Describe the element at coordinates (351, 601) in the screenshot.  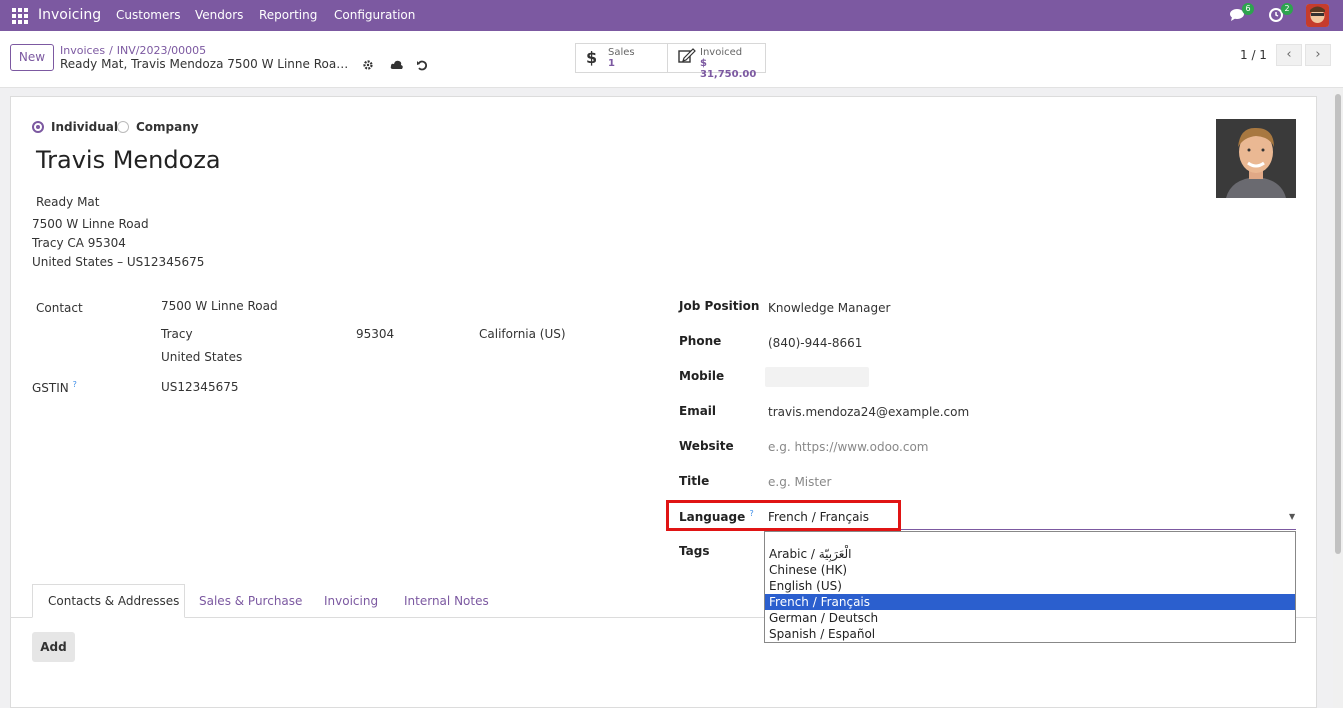
I see `tab-invoicing: Invoicing` at that location.